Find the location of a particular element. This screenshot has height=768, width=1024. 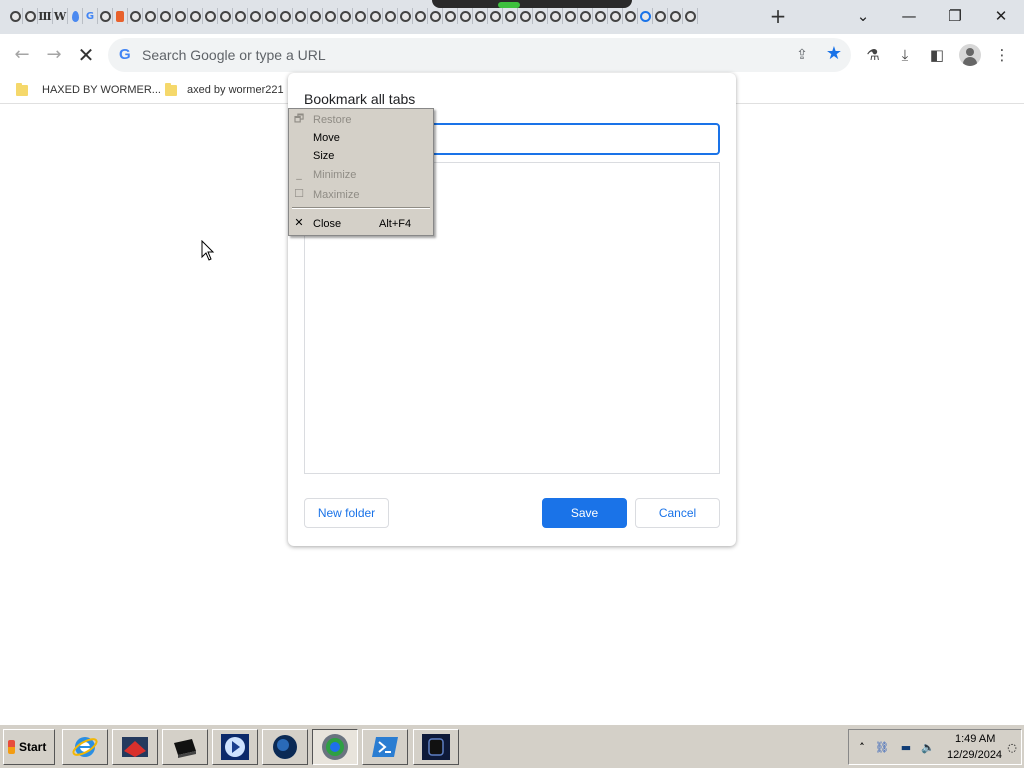

taskbar-app-black is located at coordinates (185, 747).